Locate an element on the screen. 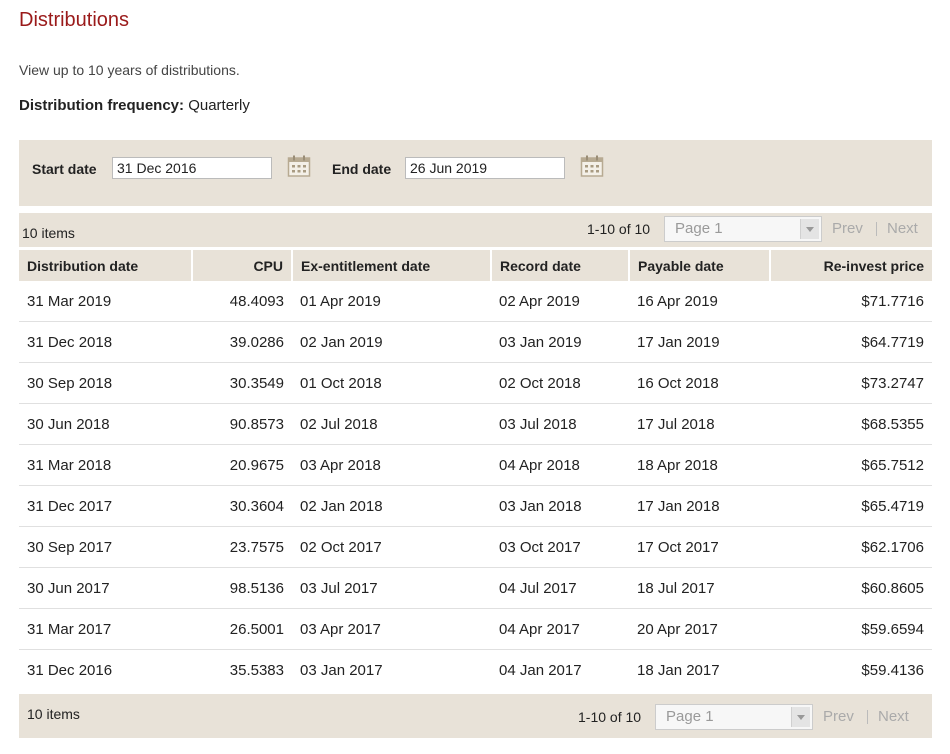 This screenshot has height=754, width=950. cell-cpu: 98.5136 is located at coordinates (242, 588).